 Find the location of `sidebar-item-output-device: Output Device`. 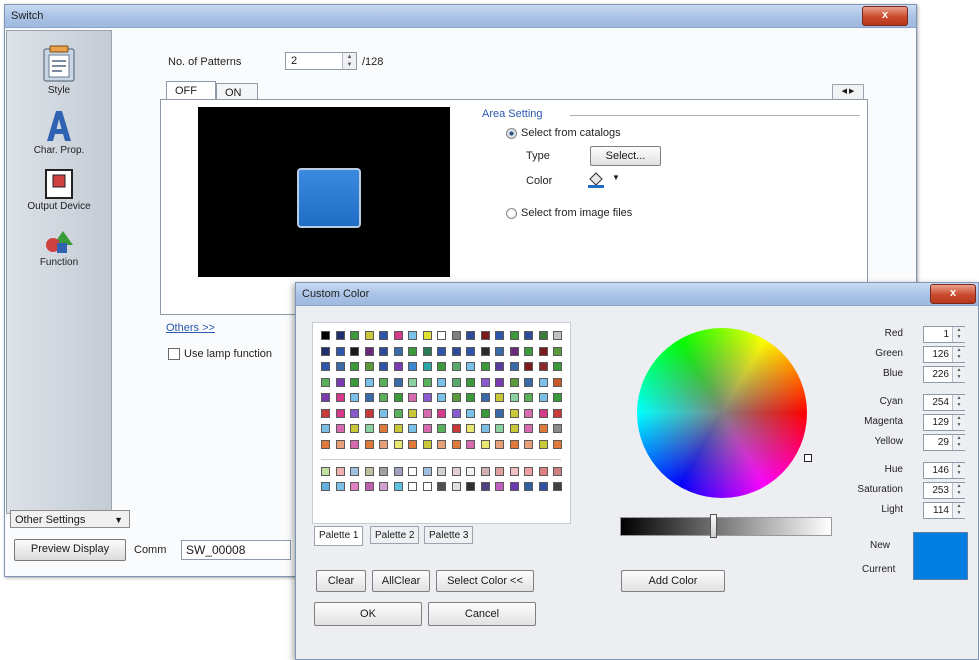

sidebar-item-output-device: Output Device is located at coordinates (59, 190).